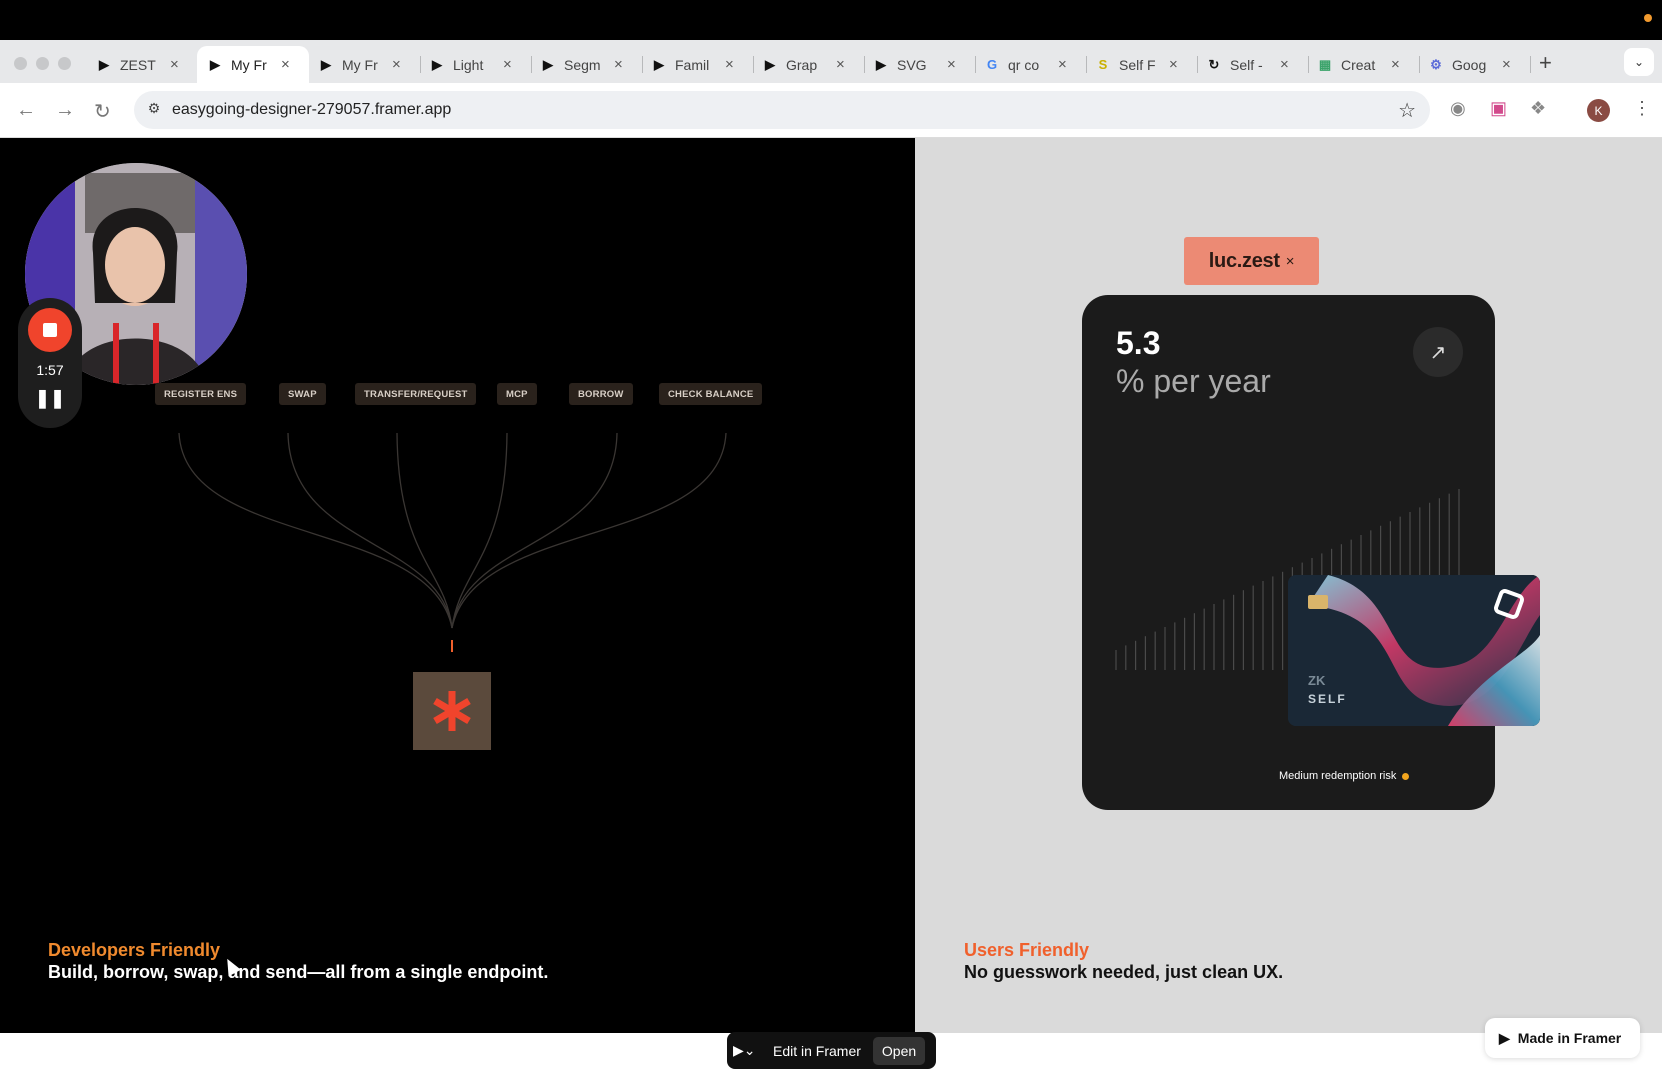  I want to click on tag-close-icon: ×, so click(1290, 261).